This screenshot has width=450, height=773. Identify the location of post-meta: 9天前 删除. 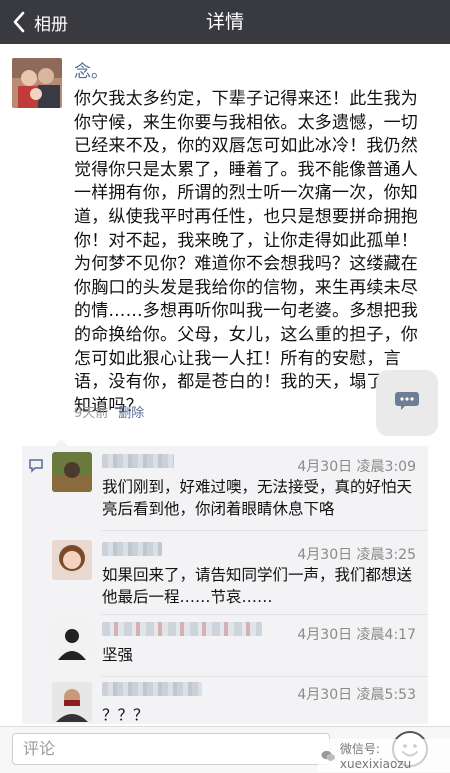
(109, 411).